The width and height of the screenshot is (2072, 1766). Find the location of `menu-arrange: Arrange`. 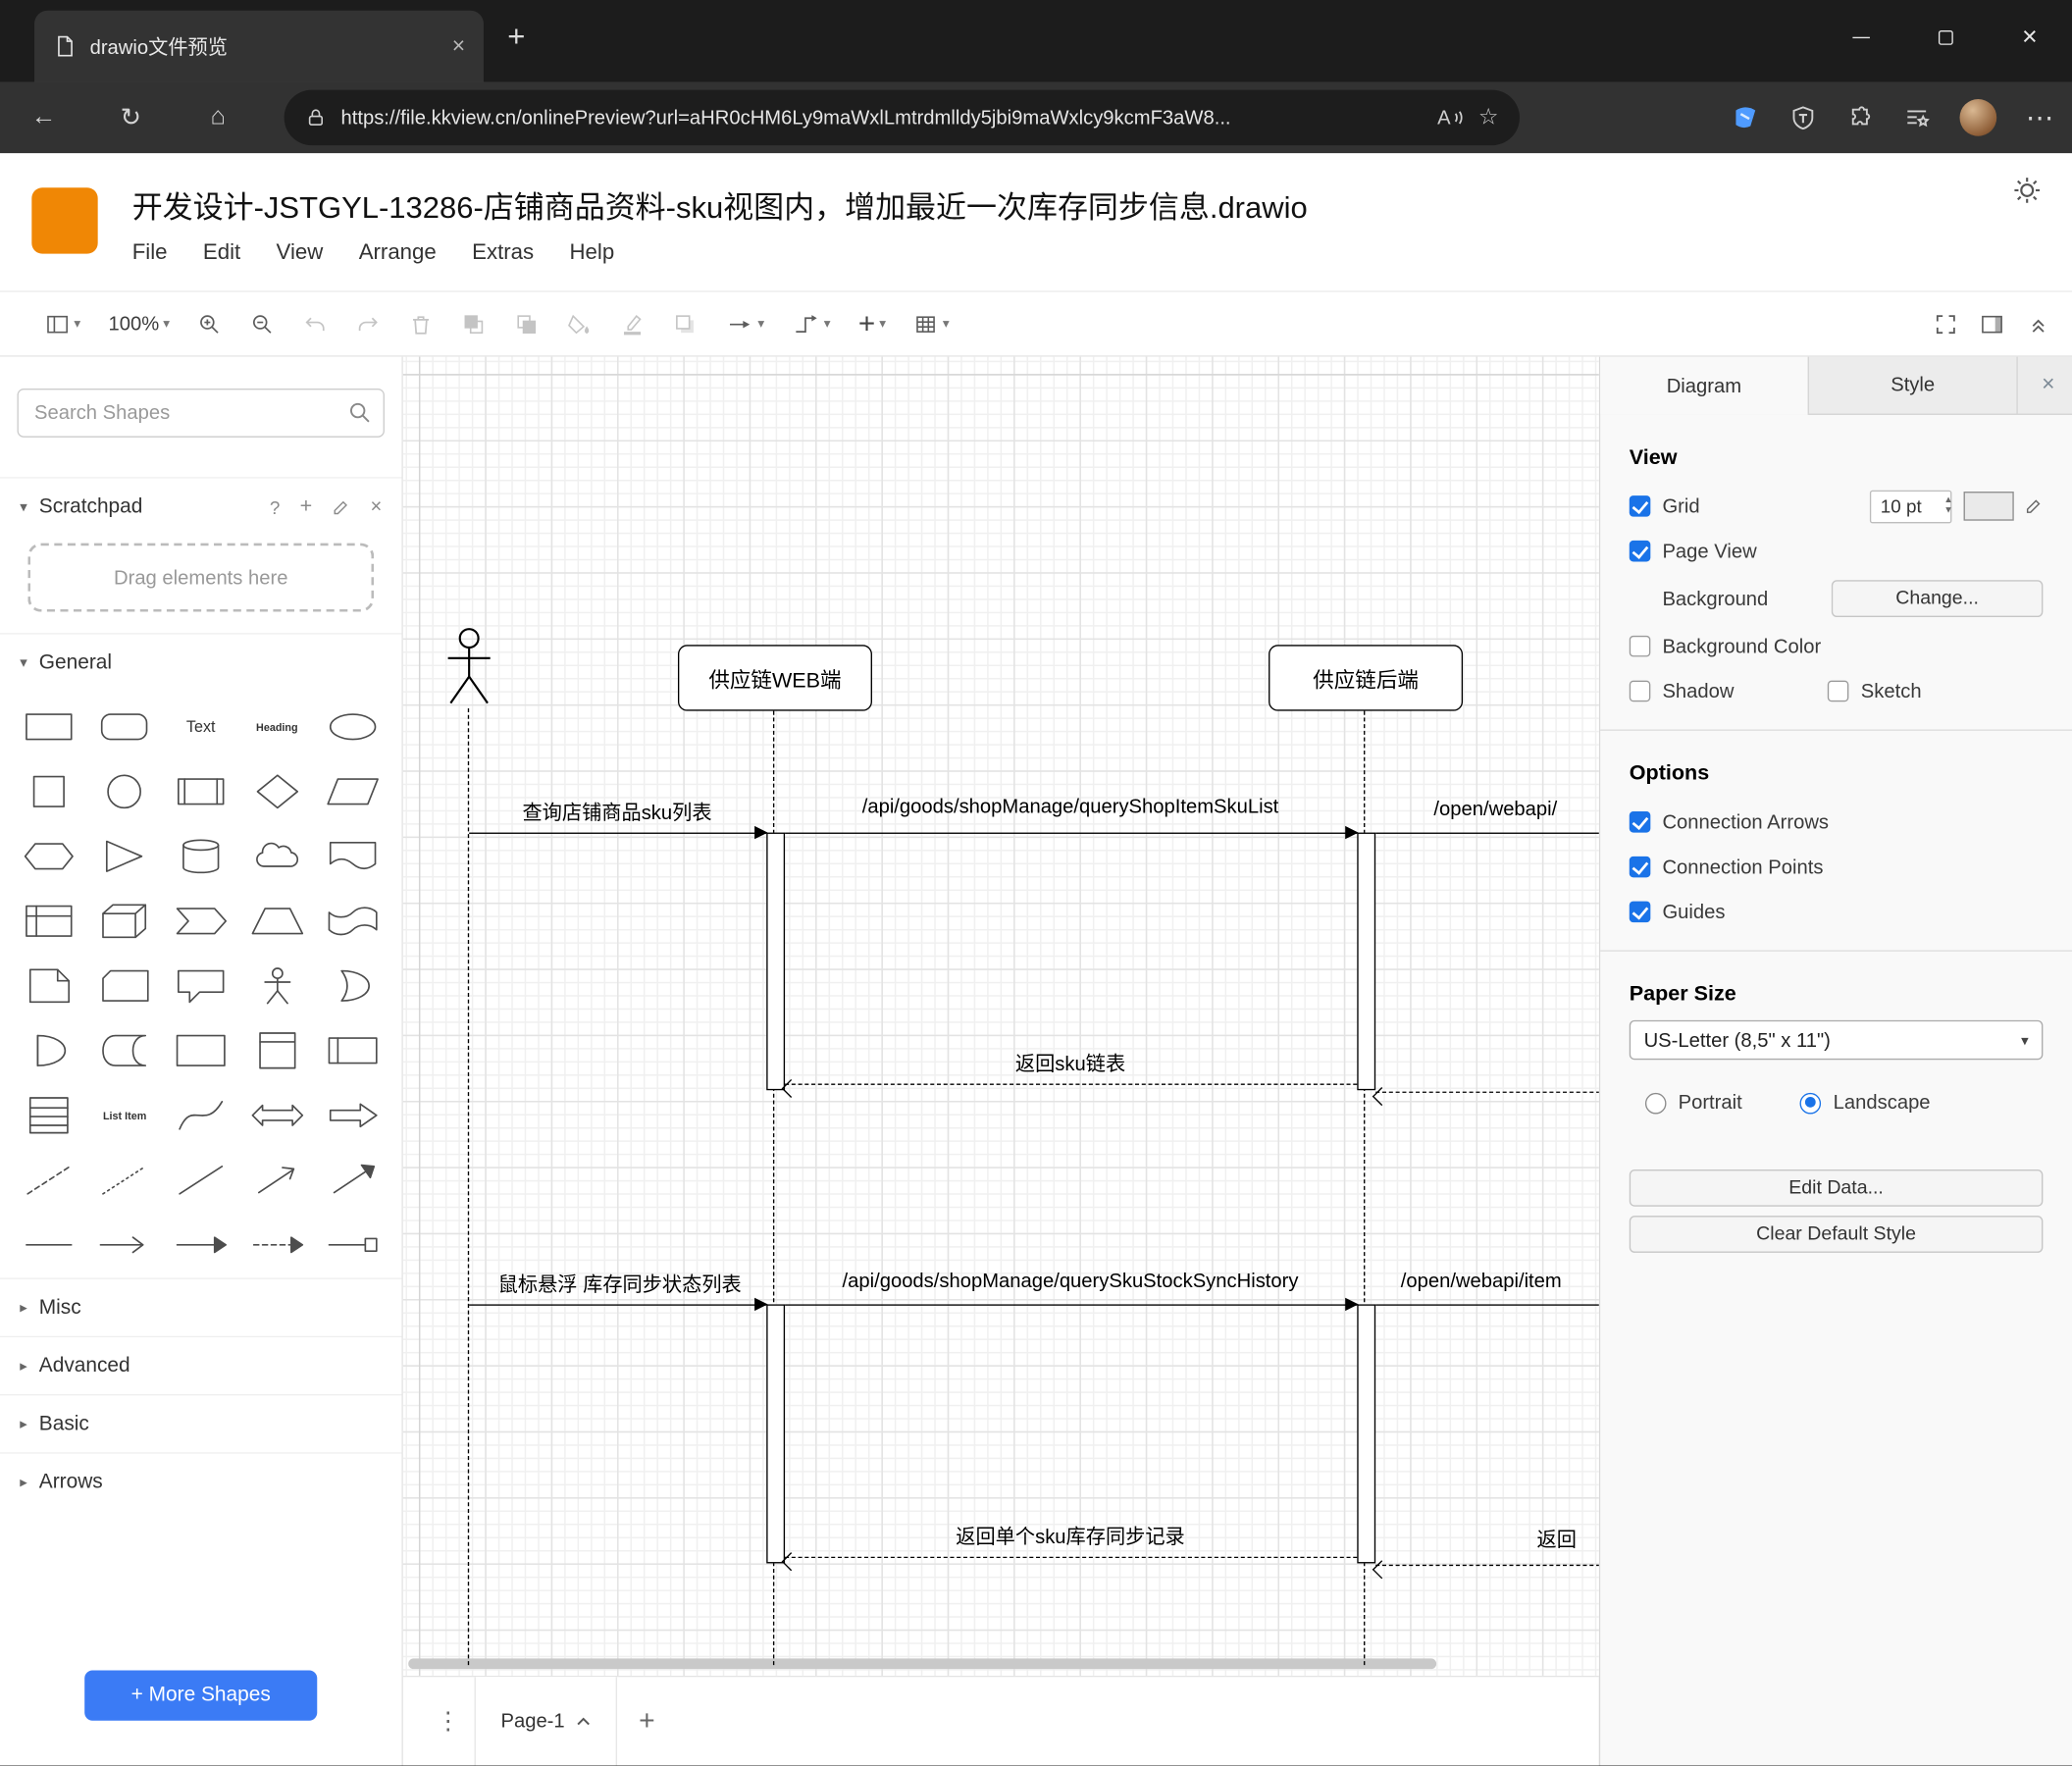

menu-arrange: Arrange is located at coordinates (398, 253).